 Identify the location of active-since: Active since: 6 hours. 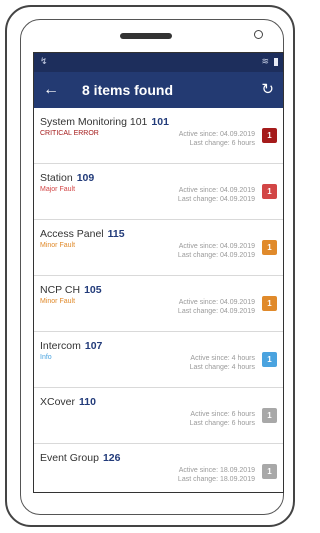
(222, 414).